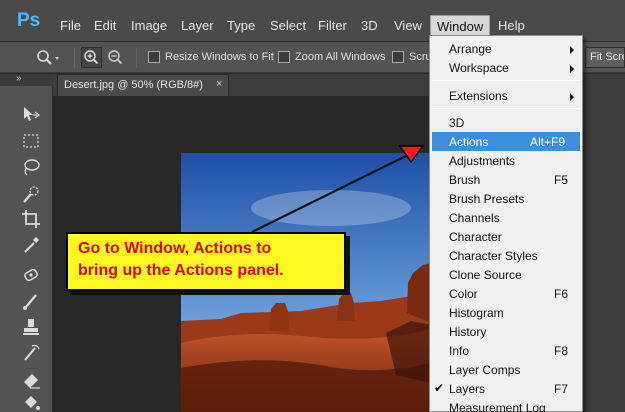  Describe the element at coordinates (332, 25) in the screenshot. I see `menu-filter: Filter` at that location.